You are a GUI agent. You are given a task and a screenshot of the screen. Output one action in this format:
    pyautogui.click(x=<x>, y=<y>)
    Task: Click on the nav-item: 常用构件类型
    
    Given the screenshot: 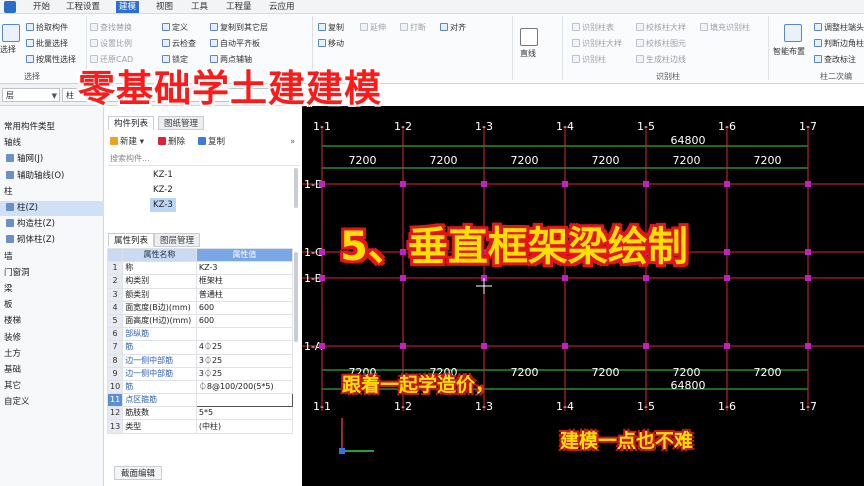 What is the action you would take?
    pyautogui.click(x=52, y=127)
    